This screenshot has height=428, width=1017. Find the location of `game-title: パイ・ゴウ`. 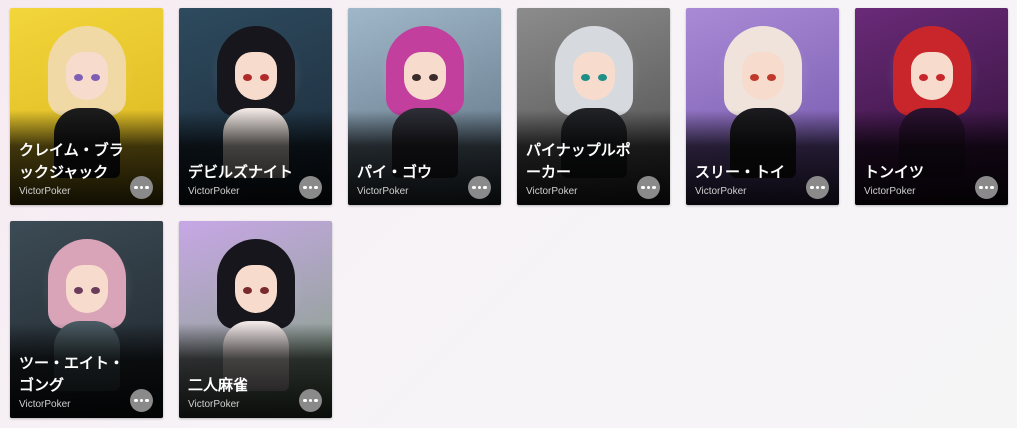

game-title: パイ・ゴウ is located at coordinates (395, 172).